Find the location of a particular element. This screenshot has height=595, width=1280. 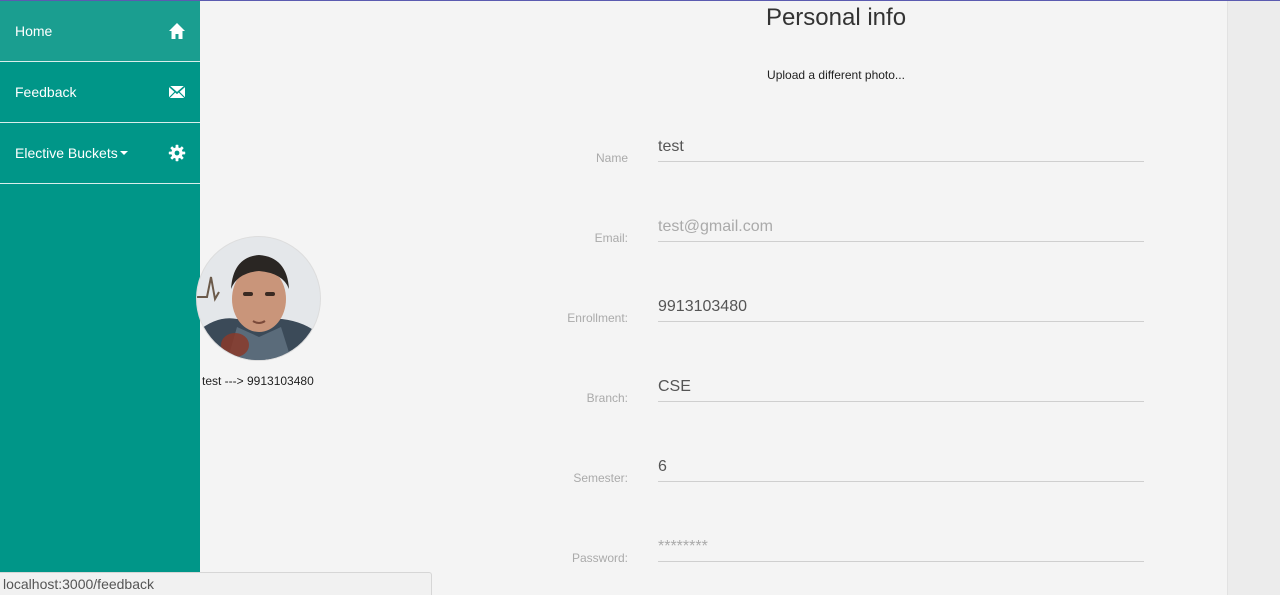

page-title: Personal info is located at coordinates (836, 17).